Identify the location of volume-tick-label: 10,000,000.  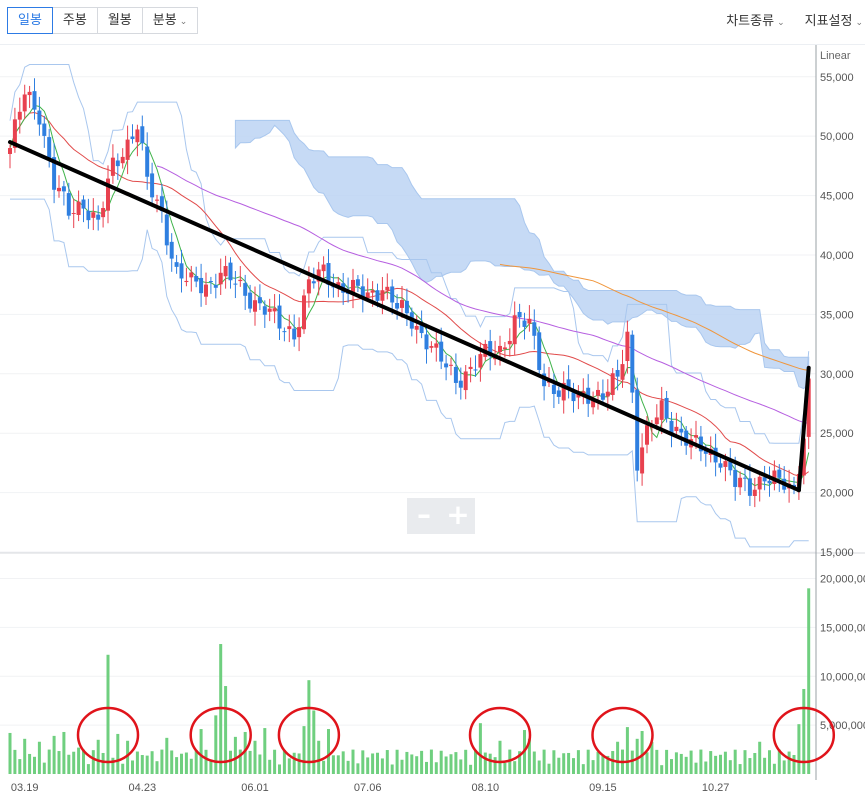
(842, 677).